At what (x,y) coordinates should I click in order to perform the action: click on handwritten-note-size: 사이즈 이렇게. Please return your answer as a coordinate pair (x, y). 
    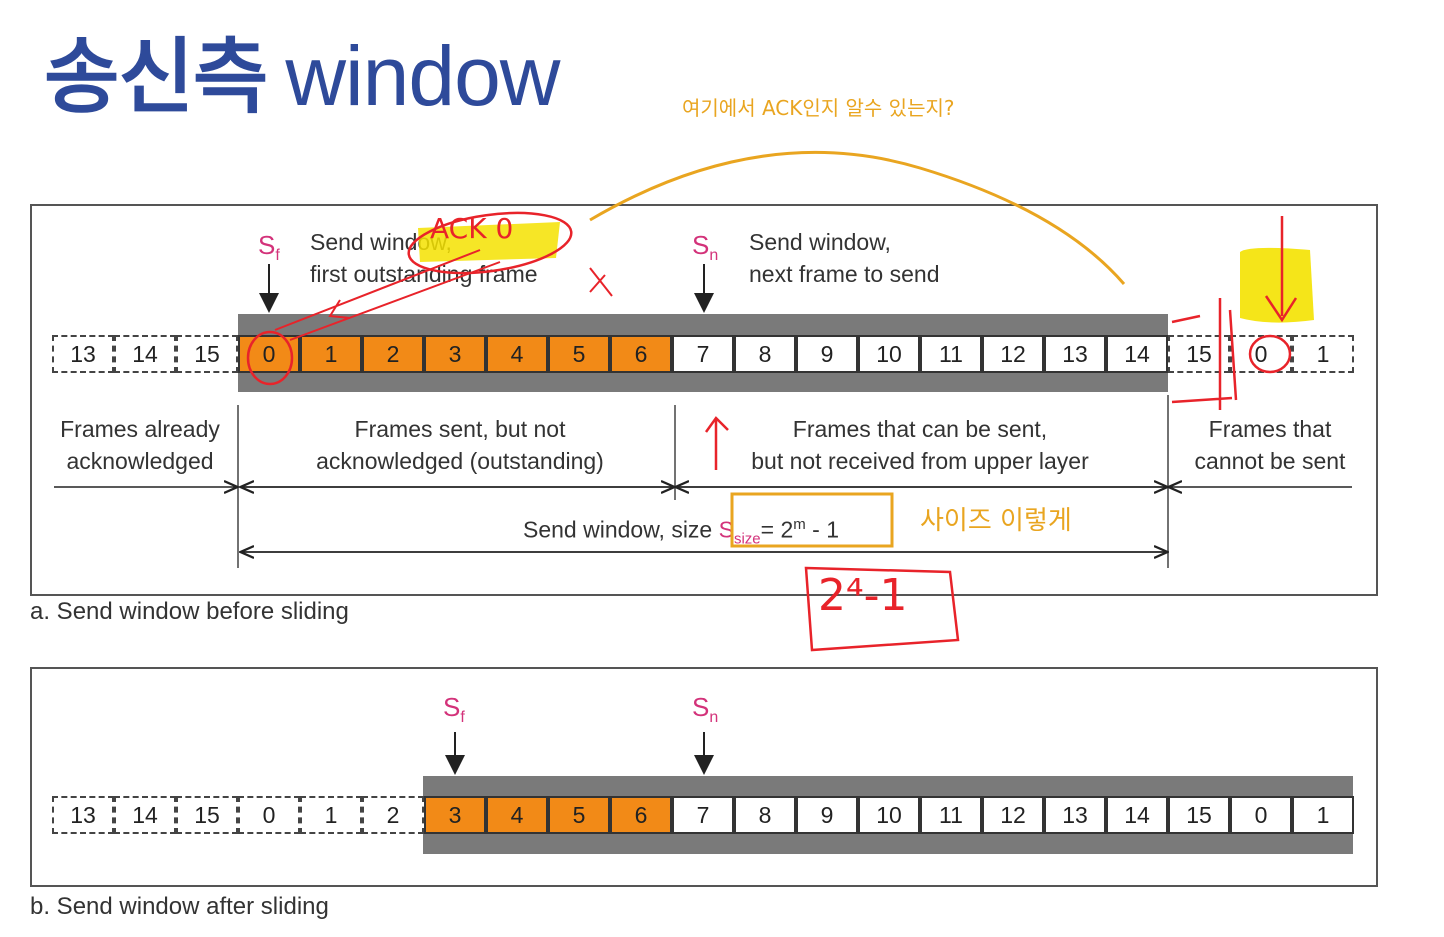
    Looking at the image, I should click on (996, 521).